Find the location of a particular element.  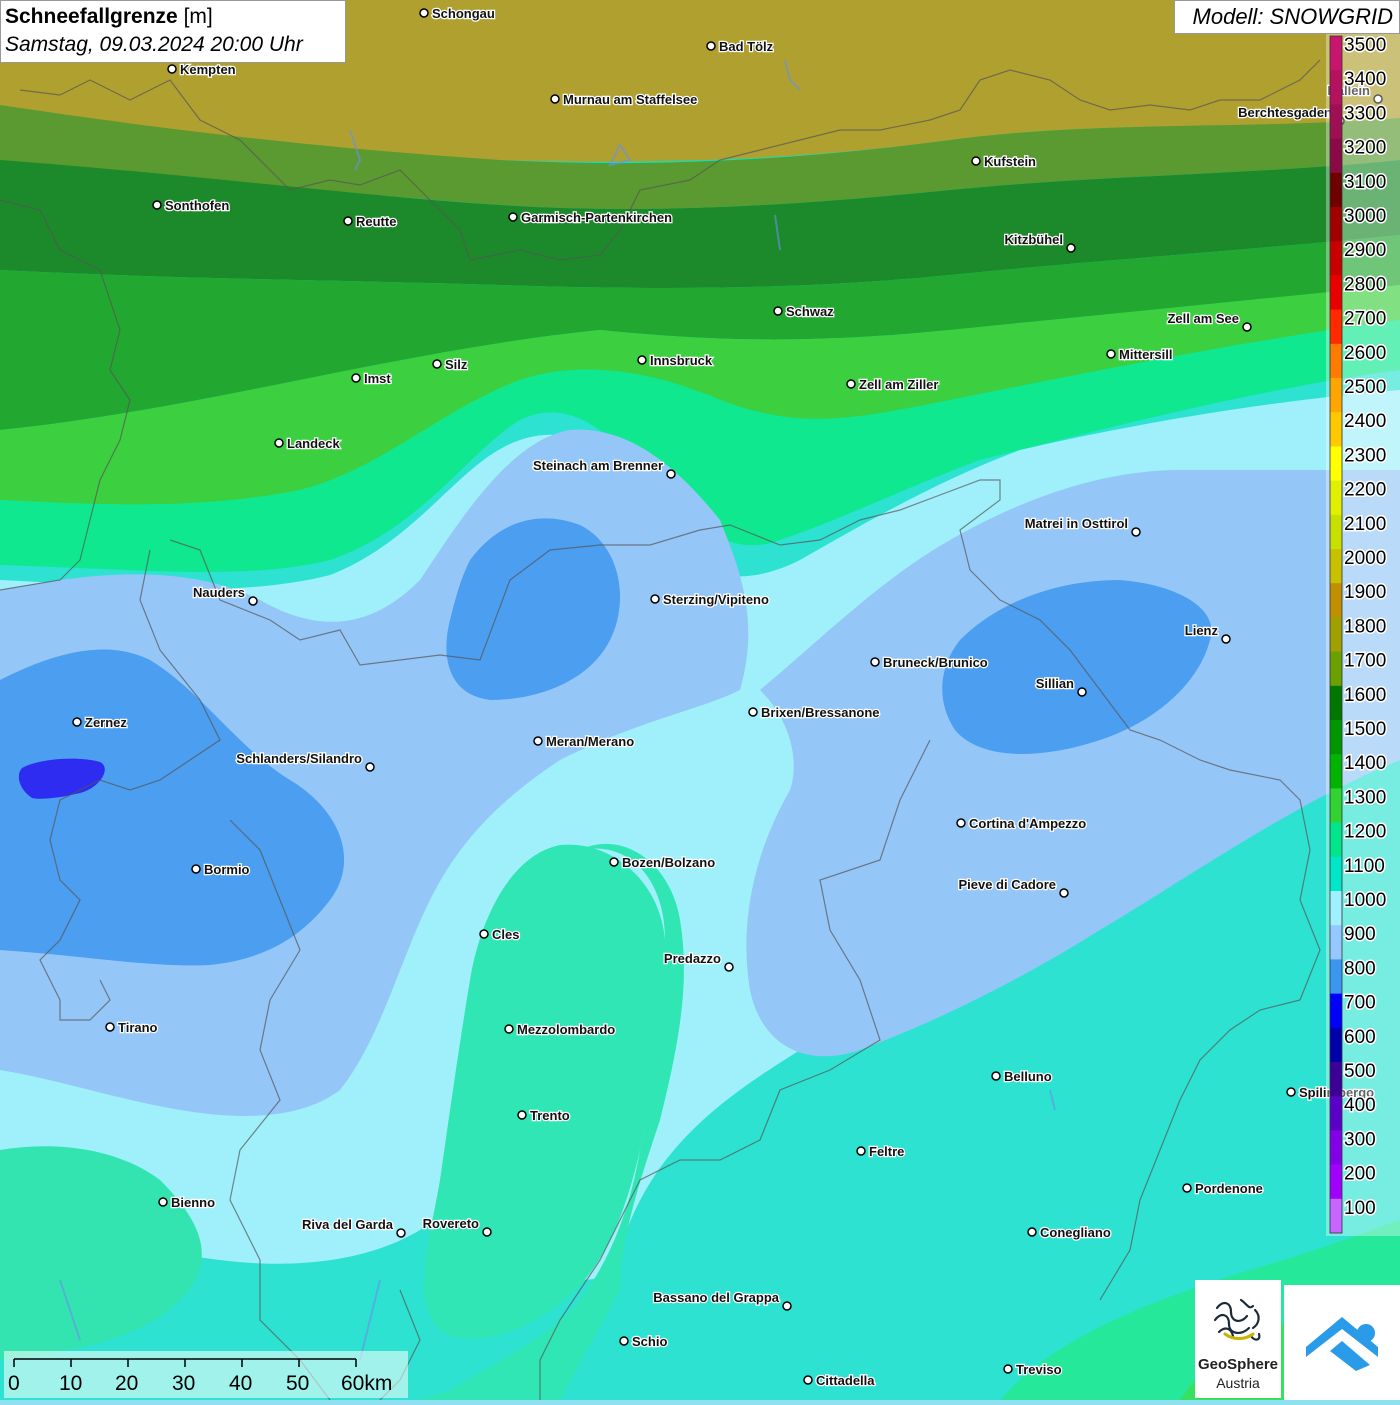

scale-tick: 30 is located at coordinates (184, 1383).